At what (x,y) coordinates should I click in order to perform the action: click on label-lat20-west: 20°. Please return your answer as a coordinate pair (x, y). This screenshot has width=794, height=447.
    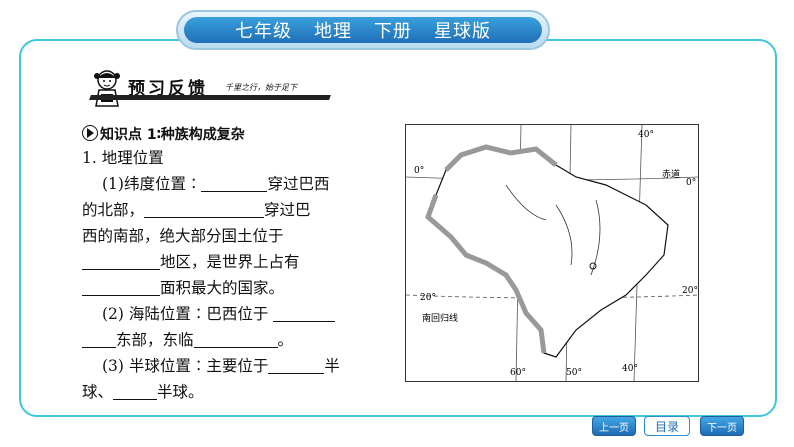
    Looking at the image, I should click on (428, 298).